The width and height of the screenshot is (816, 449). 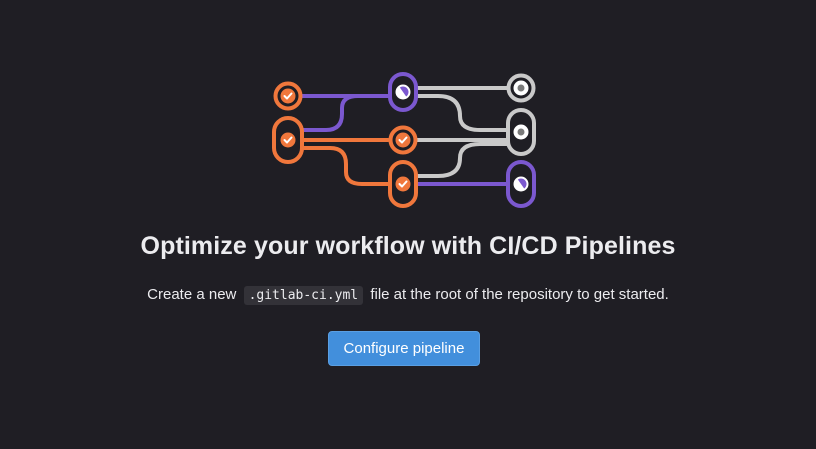 I want to click on gitlab-ci-filename: .gitlab-ci.yml, so click(x=303, y=295).